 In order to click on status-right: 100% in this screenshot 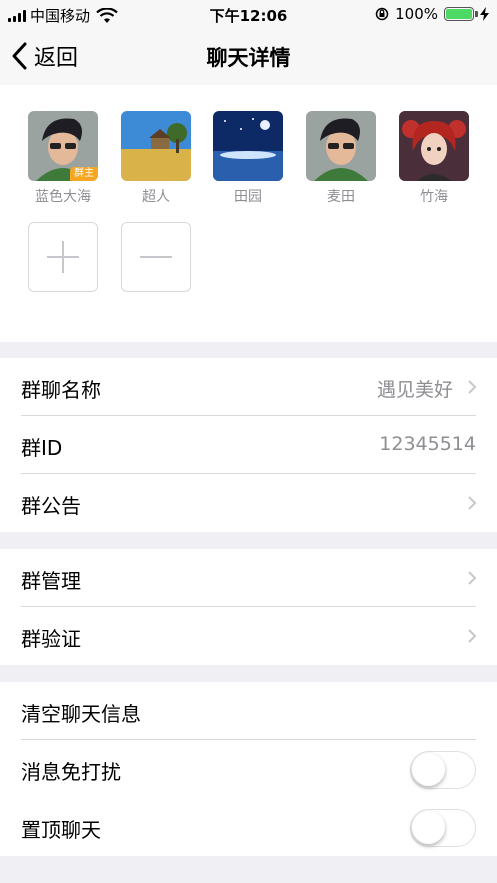, I will do `click(432, 14)`.